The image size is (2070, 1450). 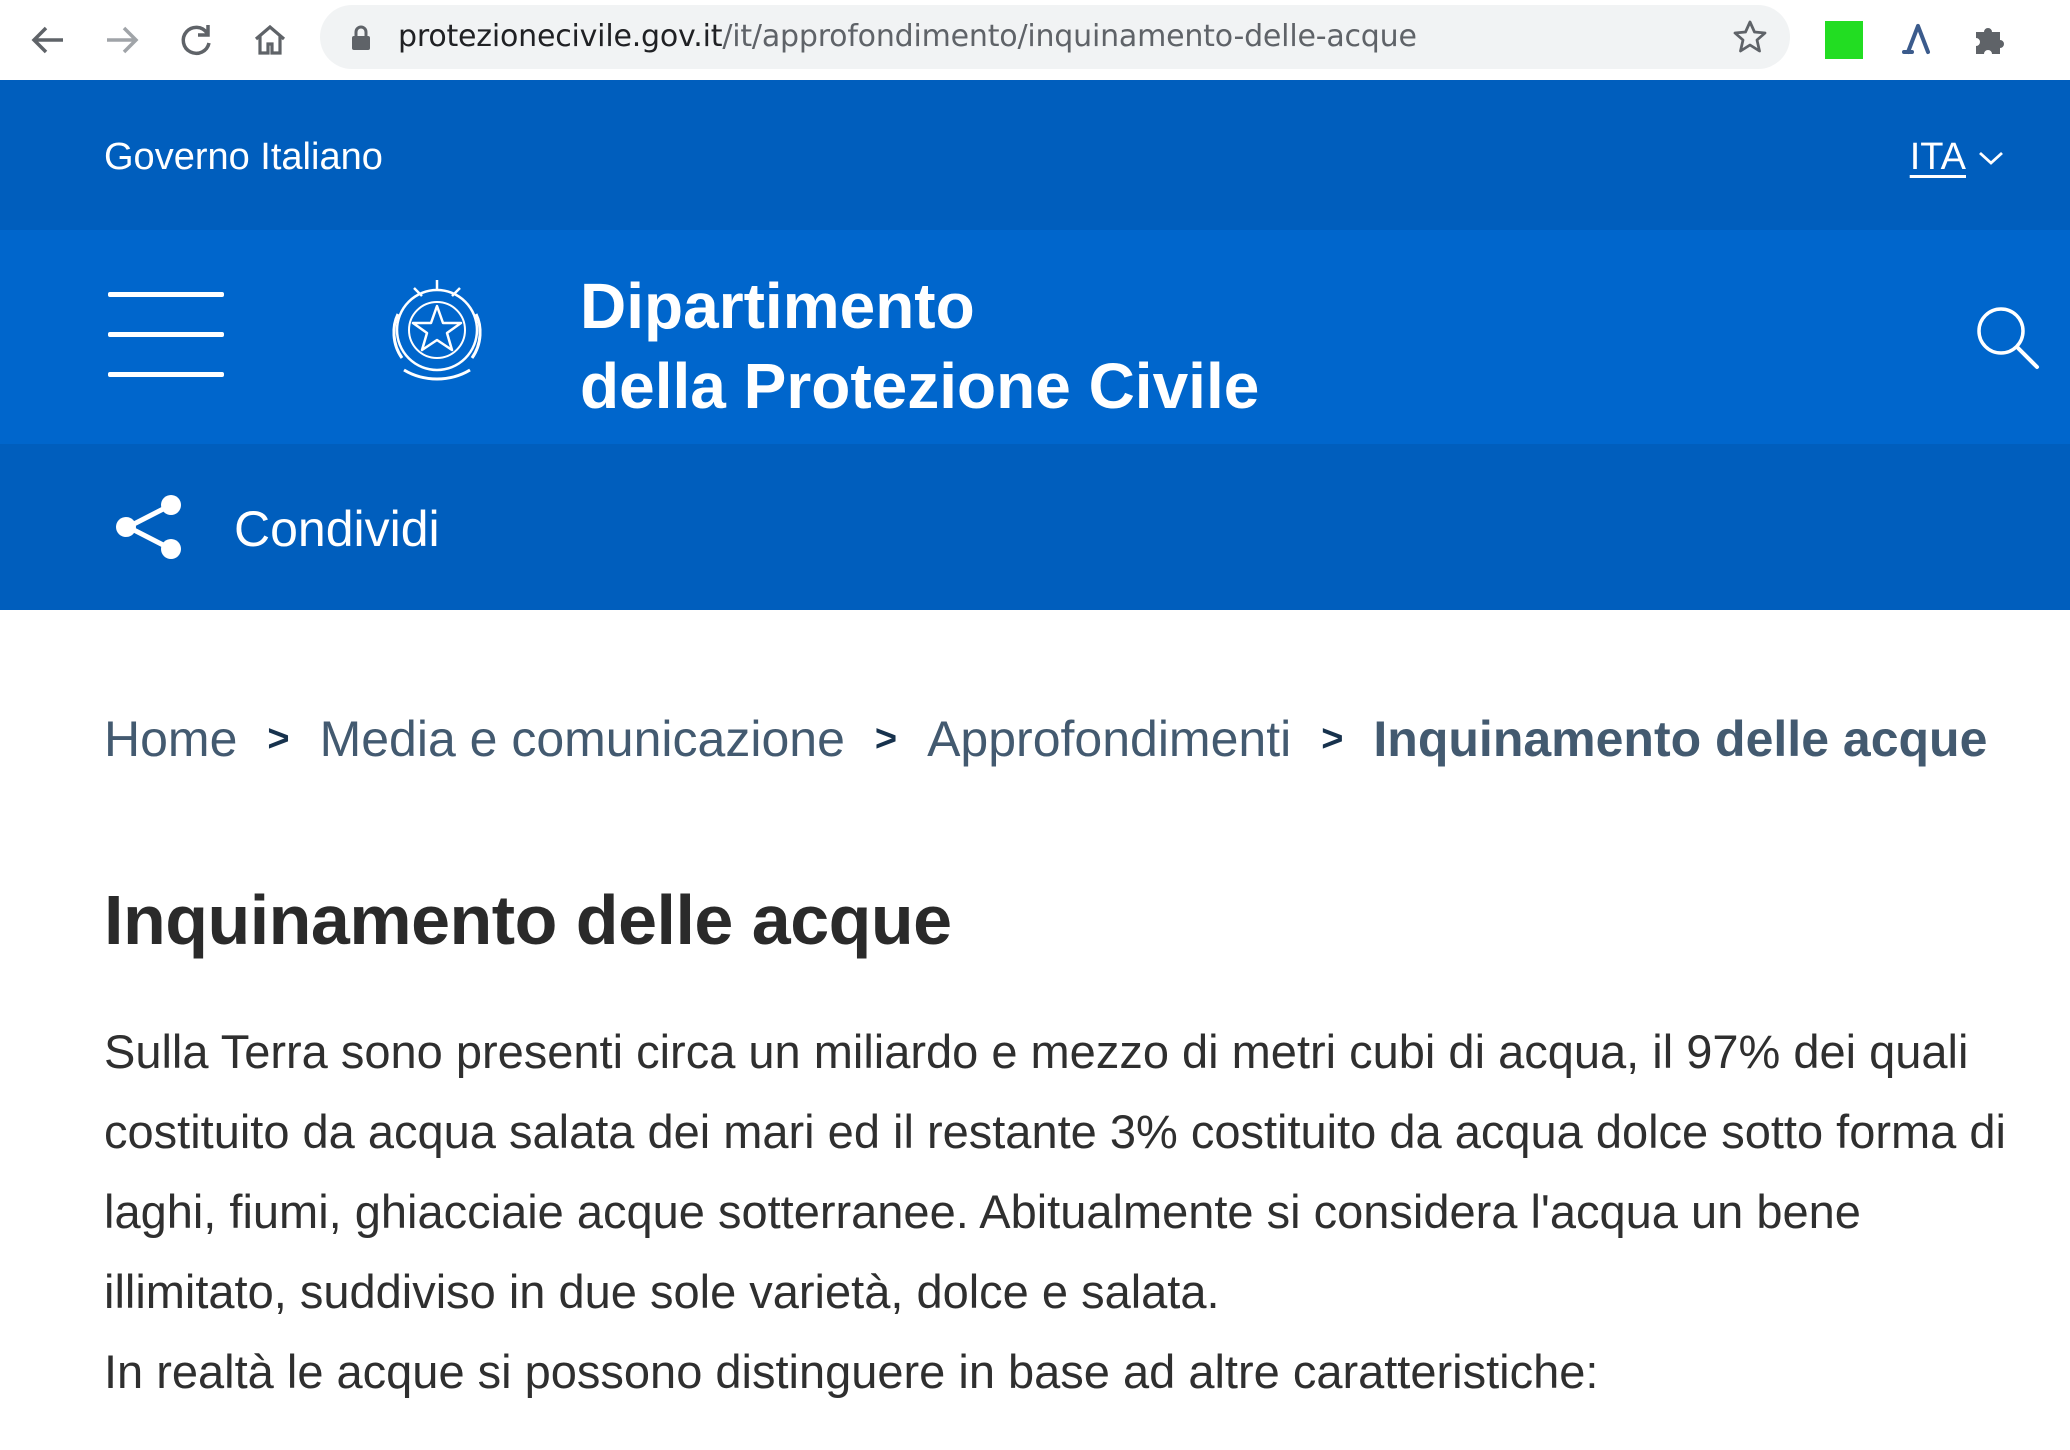 I want to click on reload-button, so click(x=196, y=40).